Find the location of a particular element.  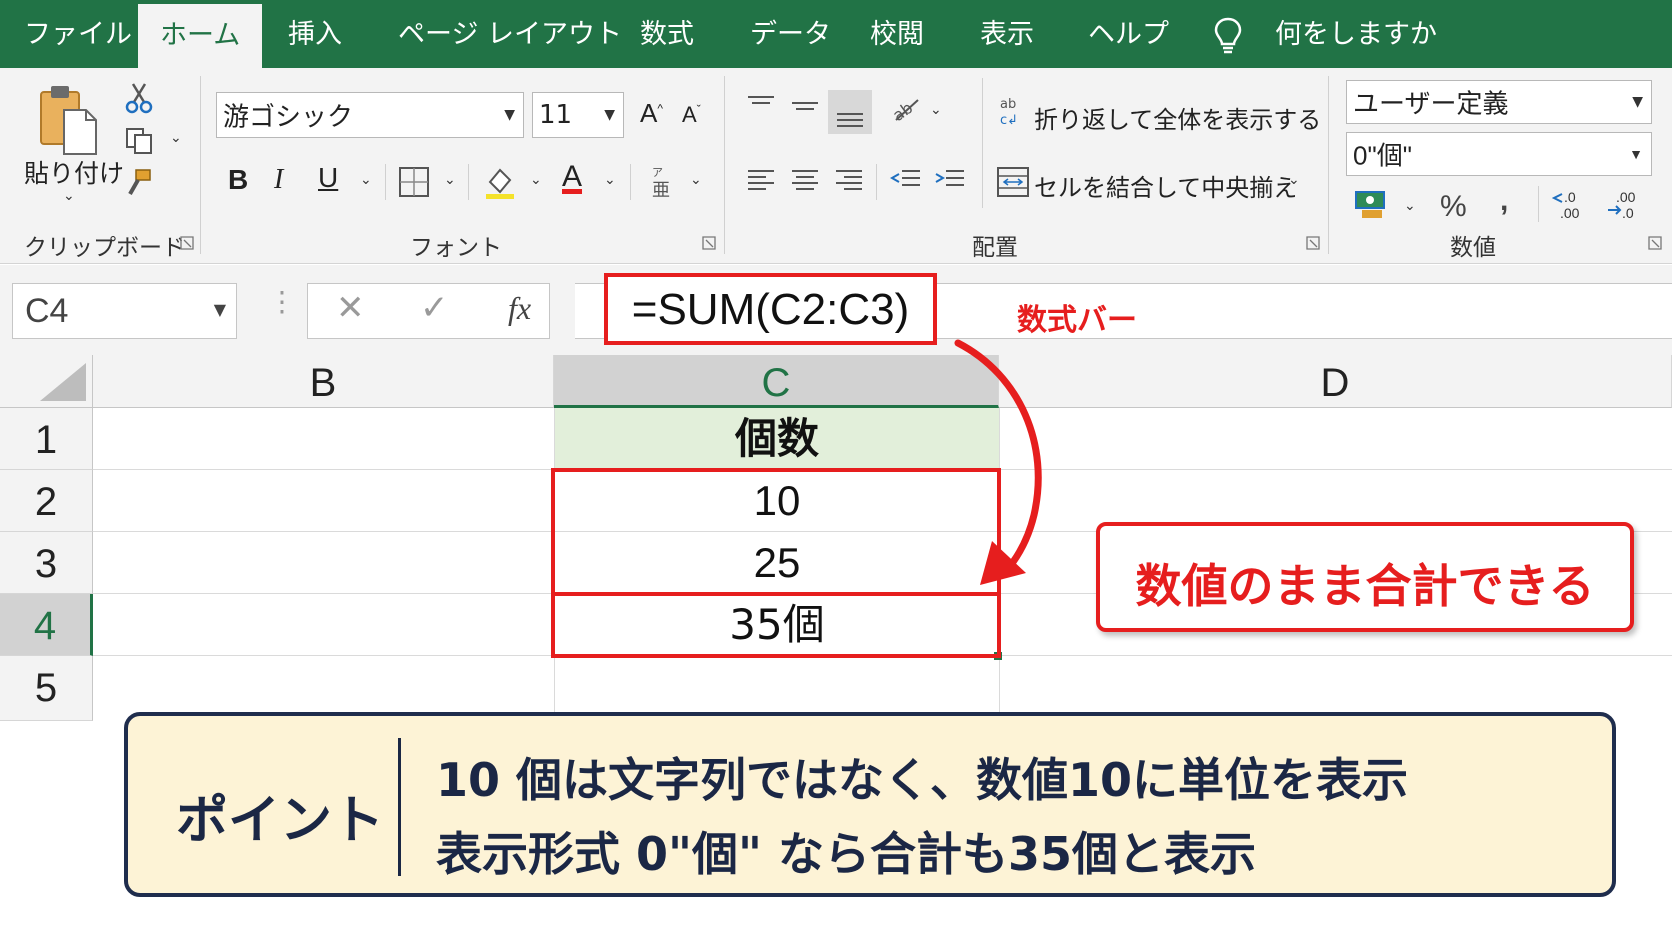

custom-format-select: 0"個" ▼ is located at coordinates (1499, 154).